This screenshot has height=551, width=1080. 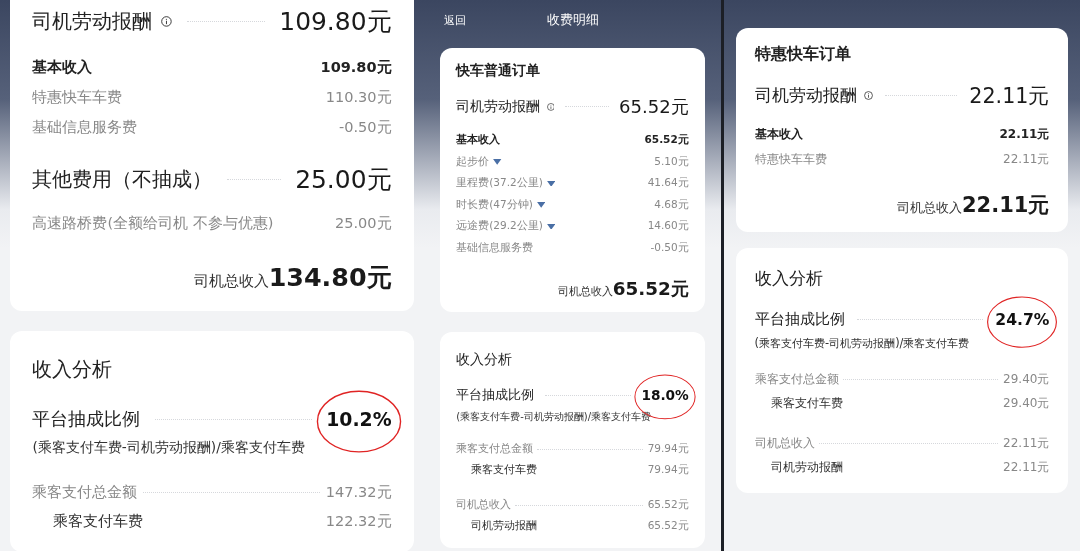 I want to click on order-type-title: 快车普通订单, so click(x=499, y=70).